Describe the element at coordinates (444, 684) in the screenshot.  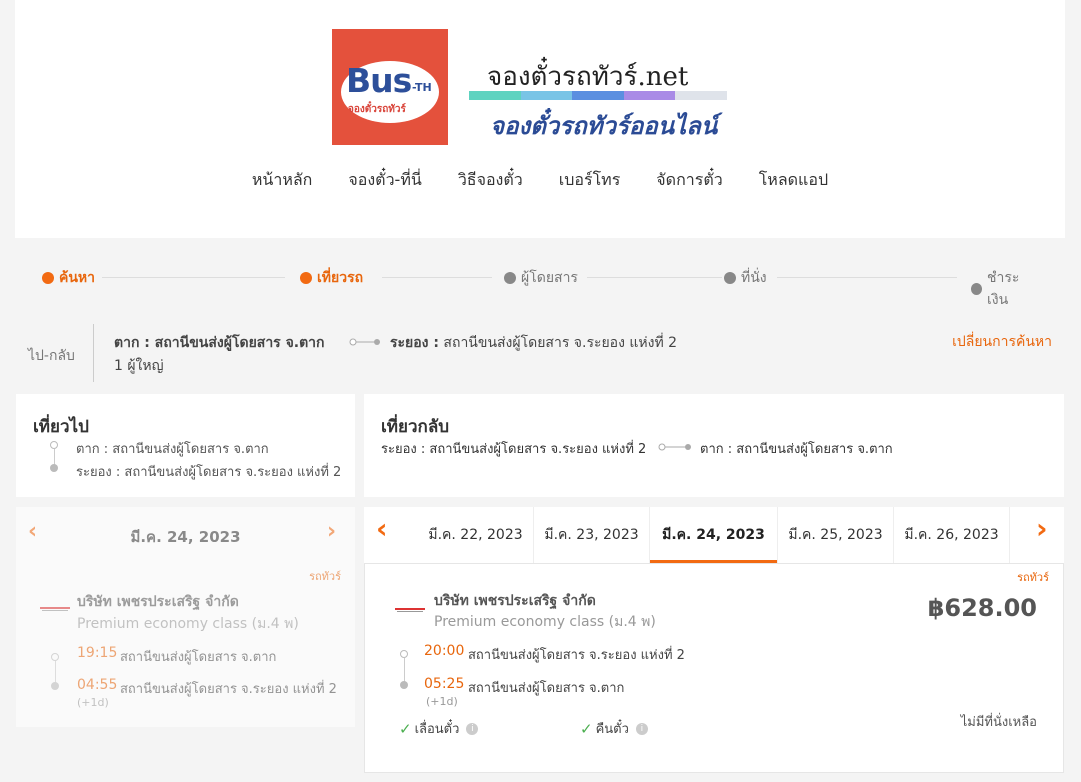
I see `arrive-time: 05:25` at that location.